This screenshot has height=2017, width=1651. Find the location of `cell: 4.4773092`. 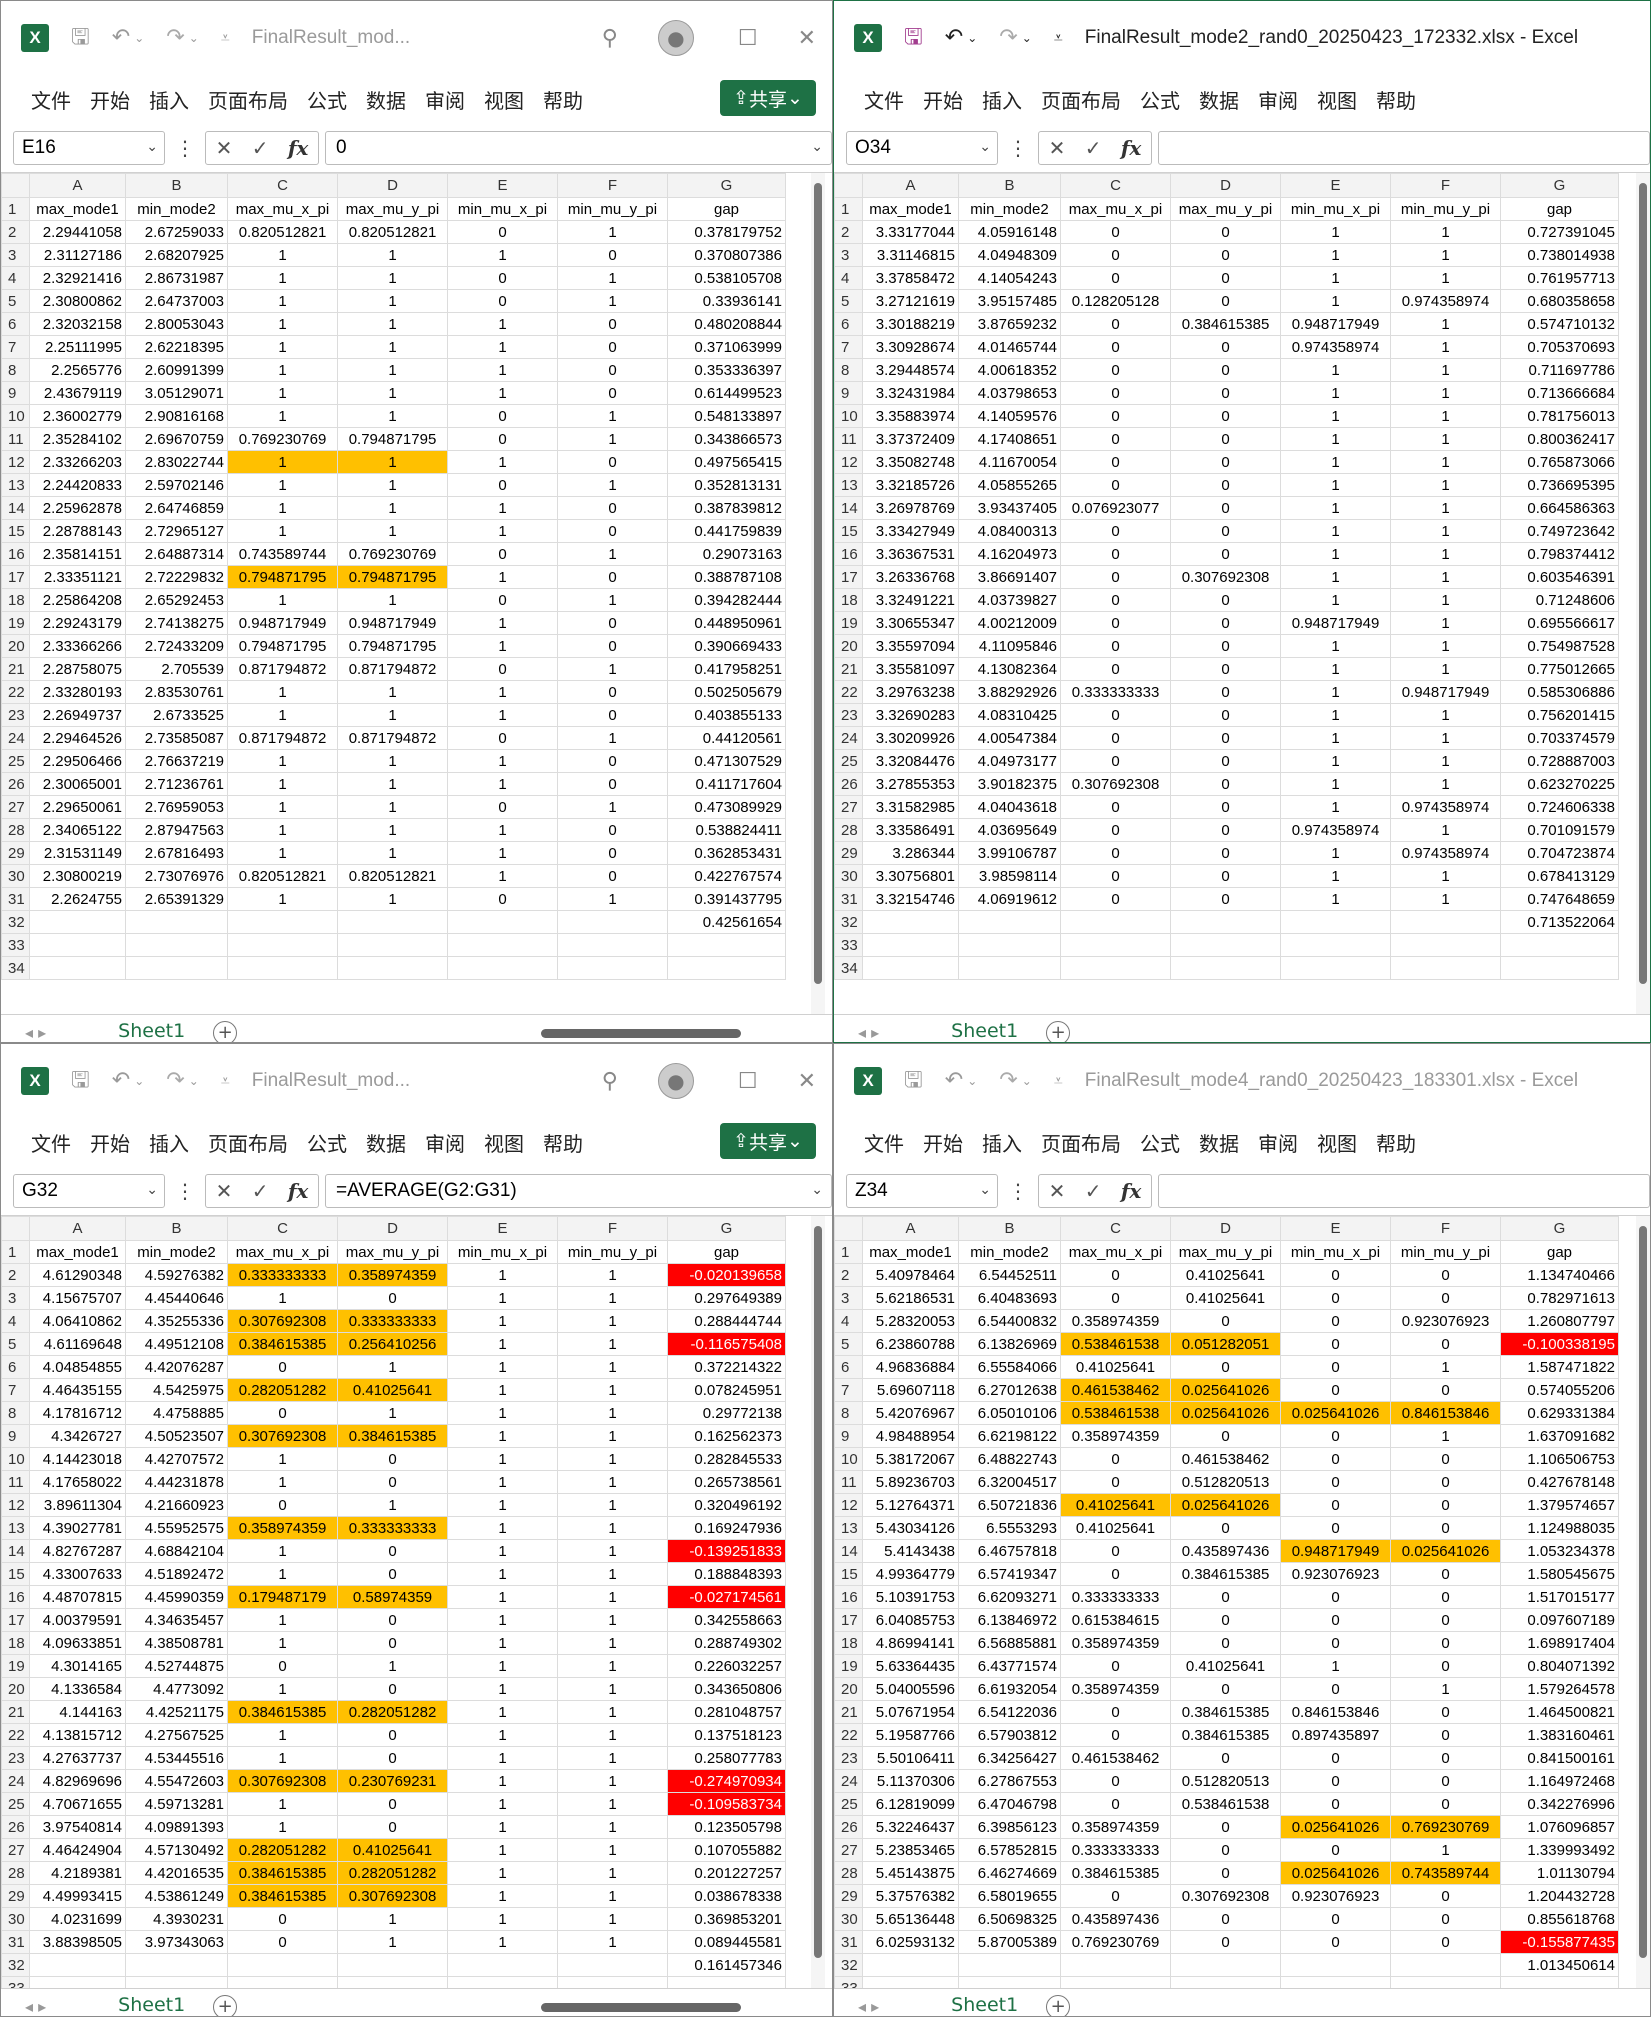

cell: 4.4773092 is located at coordinates (176, 1689).